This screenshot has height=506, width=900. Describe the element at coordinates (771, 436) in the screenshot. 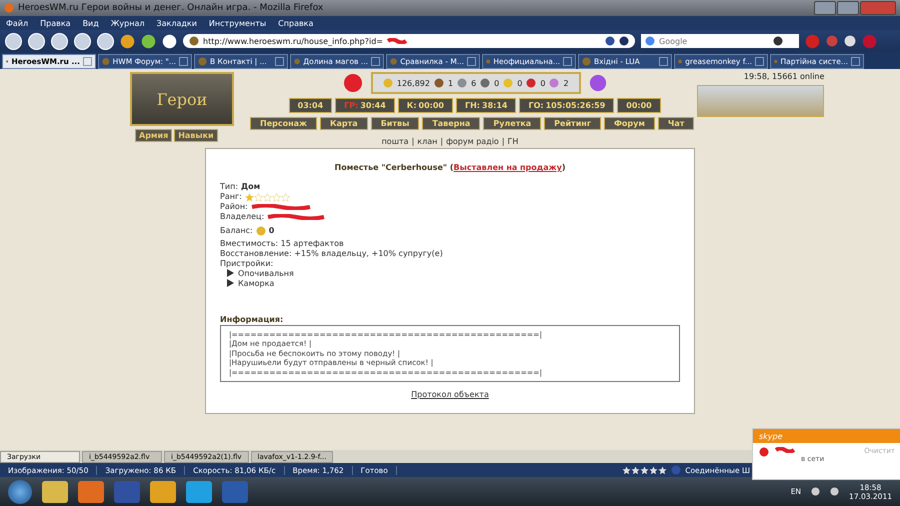

I see `popup-title: skype` at that location.